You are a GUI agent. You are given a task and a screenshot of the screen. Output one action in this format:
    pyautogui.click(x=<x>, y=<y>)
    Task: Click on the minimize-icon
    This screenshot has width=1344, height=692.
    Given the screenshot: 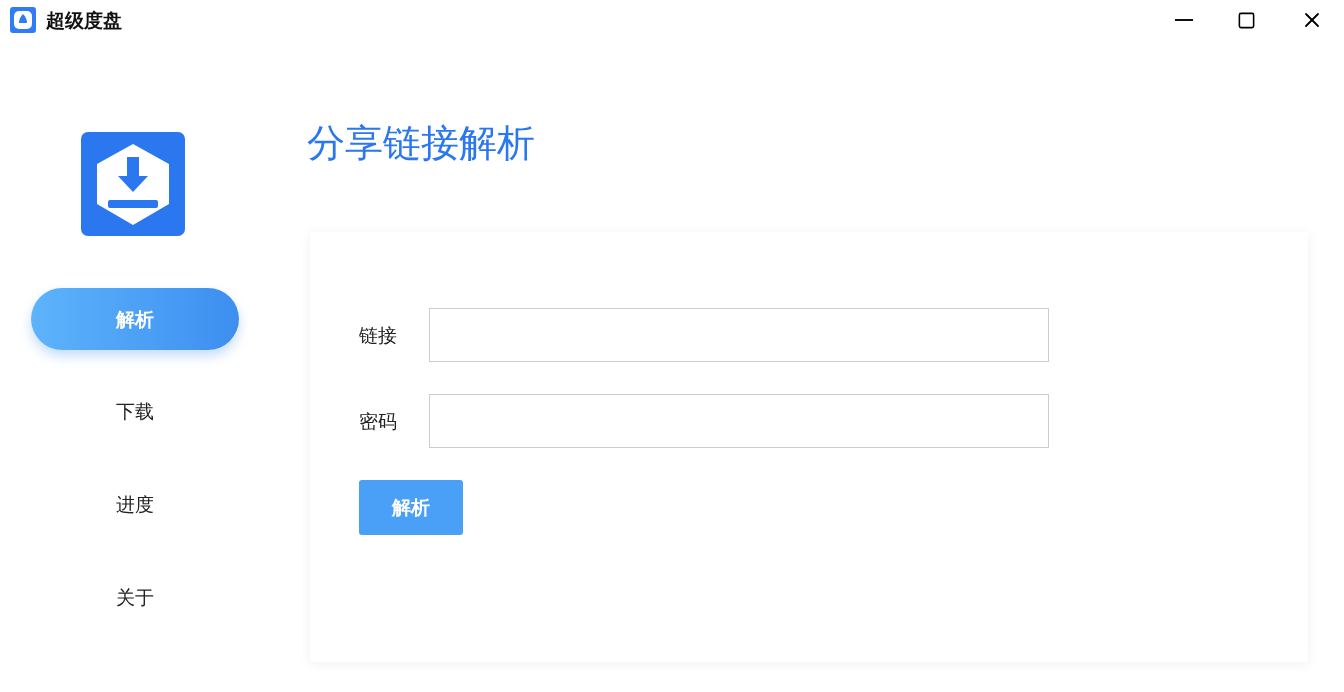 What is the action you would take?
    pyautogui.click(x=1184, y=20)
    